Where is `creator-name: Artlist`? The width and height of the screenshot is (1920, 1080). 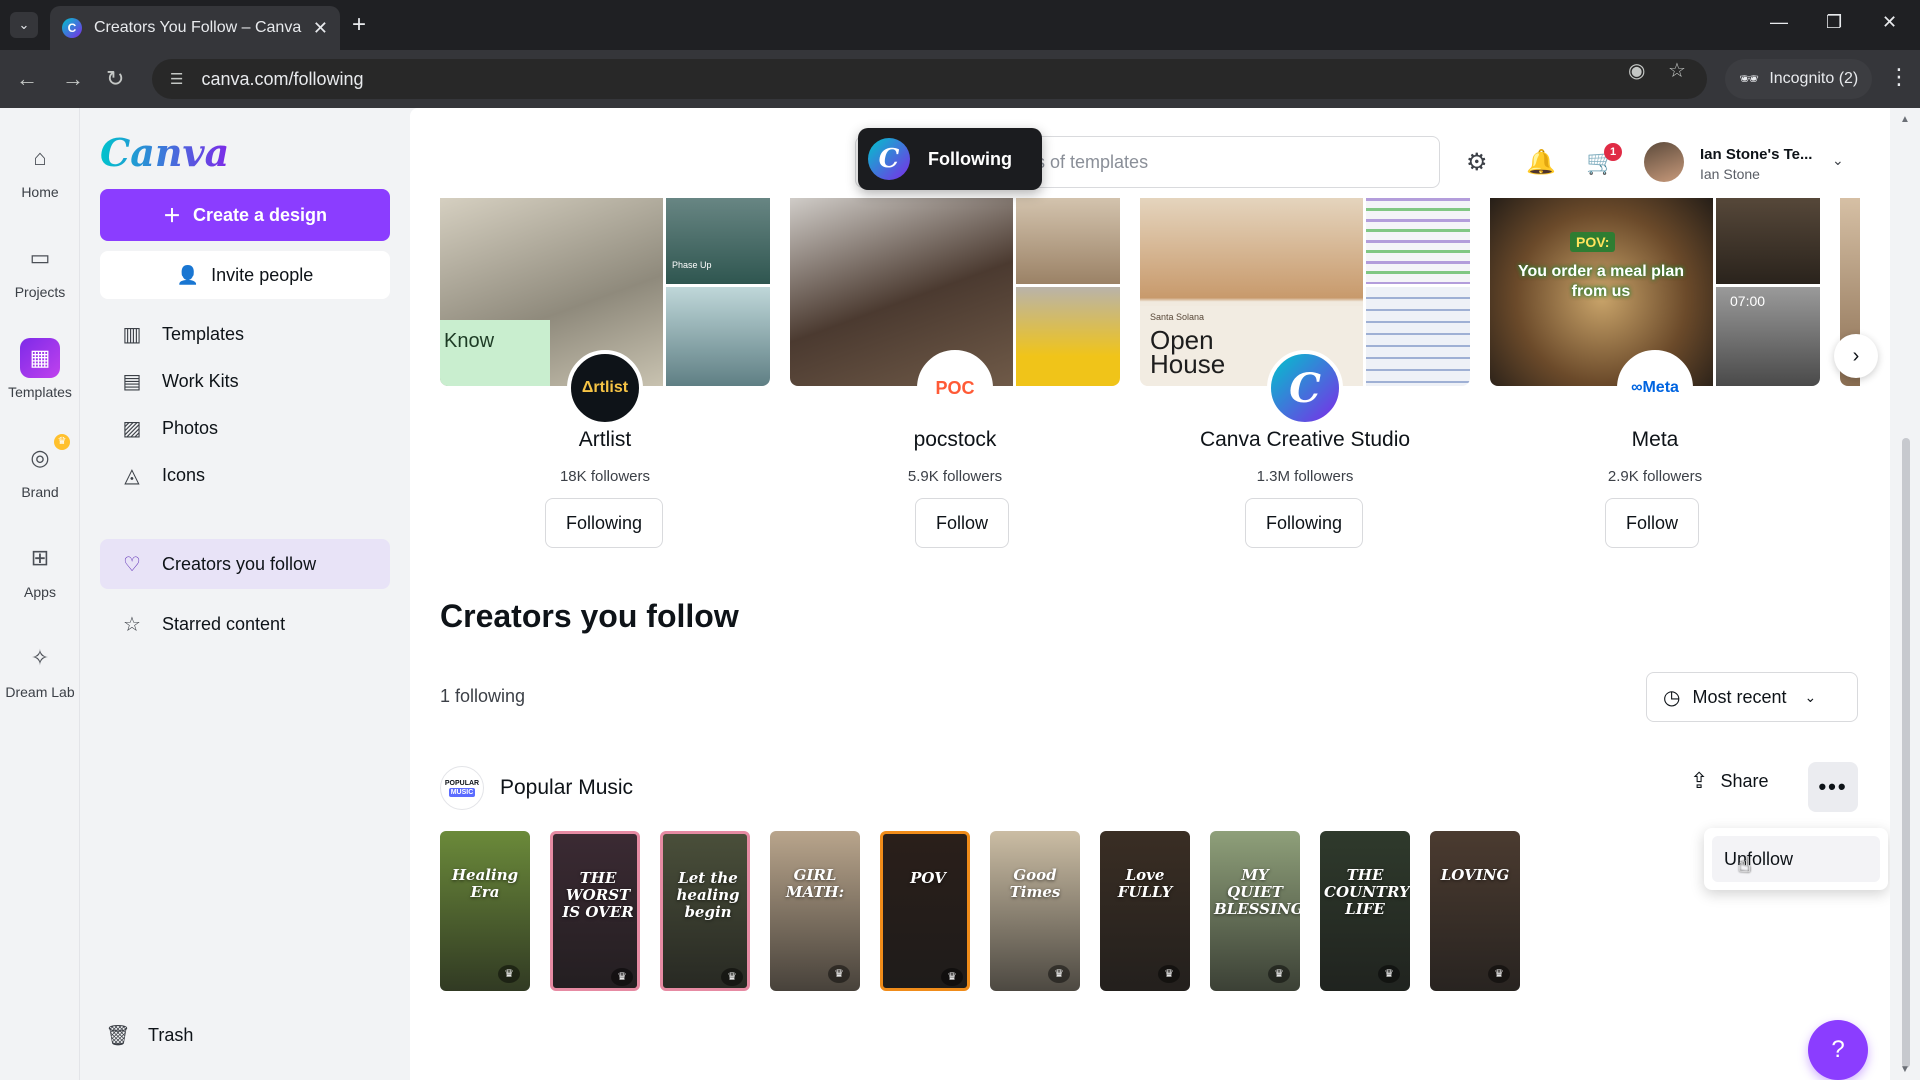
creator-name: Artlist is located at coordinates (605, 439).